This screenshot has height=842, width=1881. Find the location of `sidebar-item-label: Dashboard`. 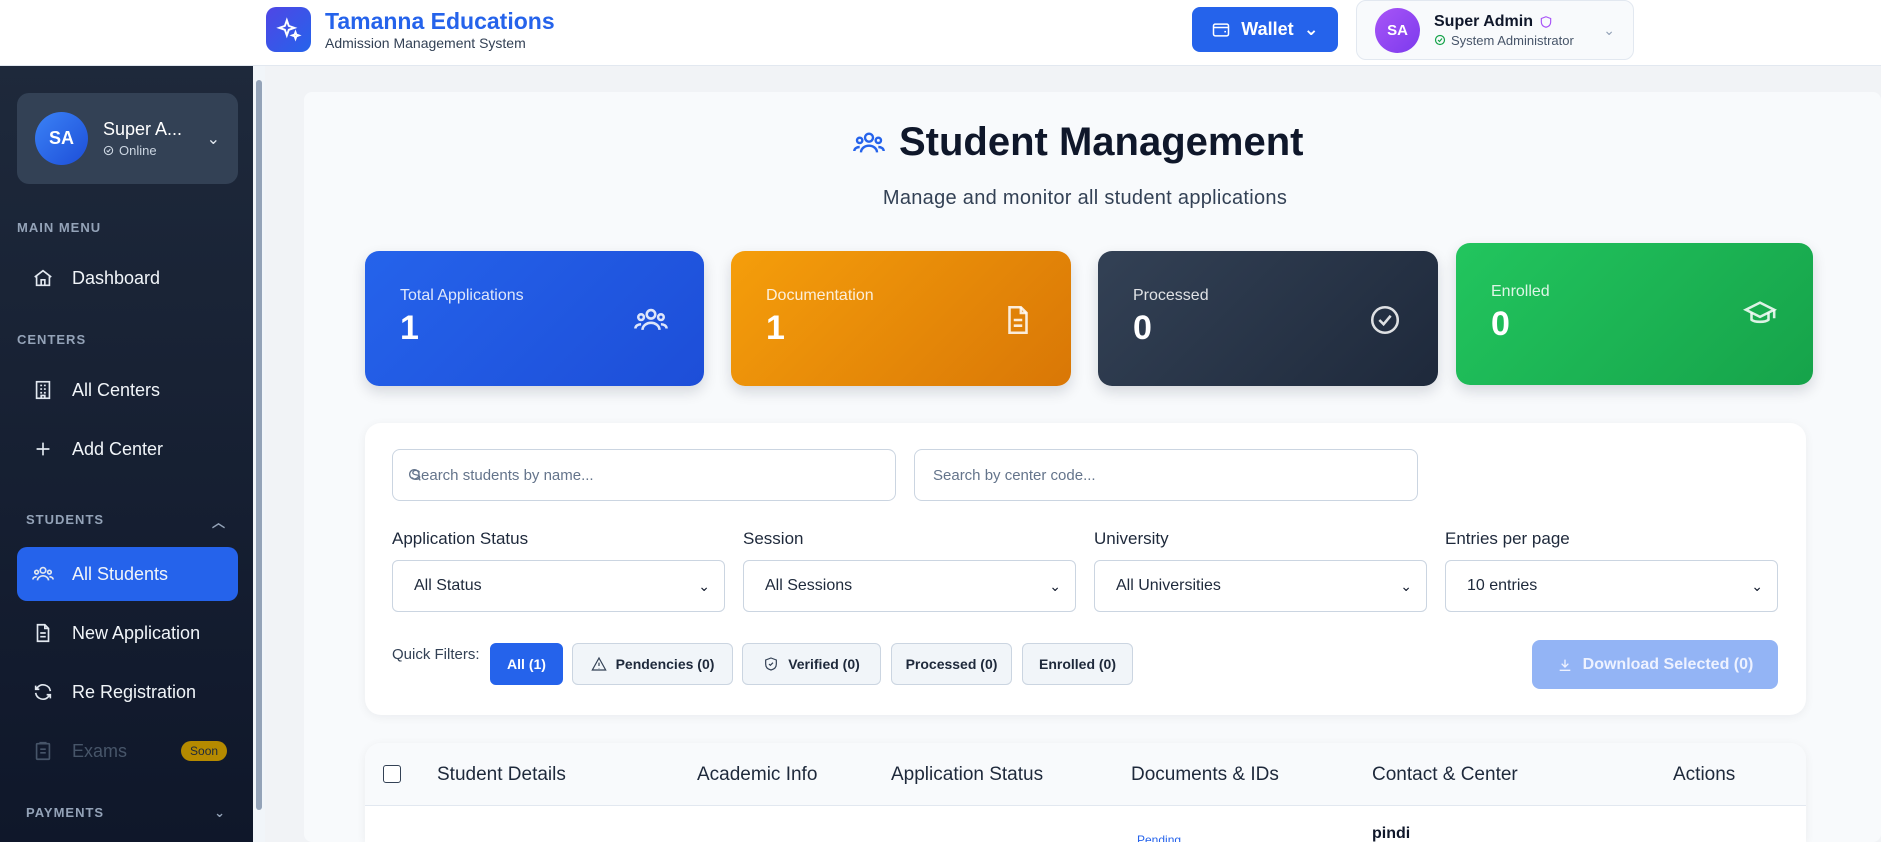

sidebar-item-label: Dashboard is located at coordinates (116, 277).